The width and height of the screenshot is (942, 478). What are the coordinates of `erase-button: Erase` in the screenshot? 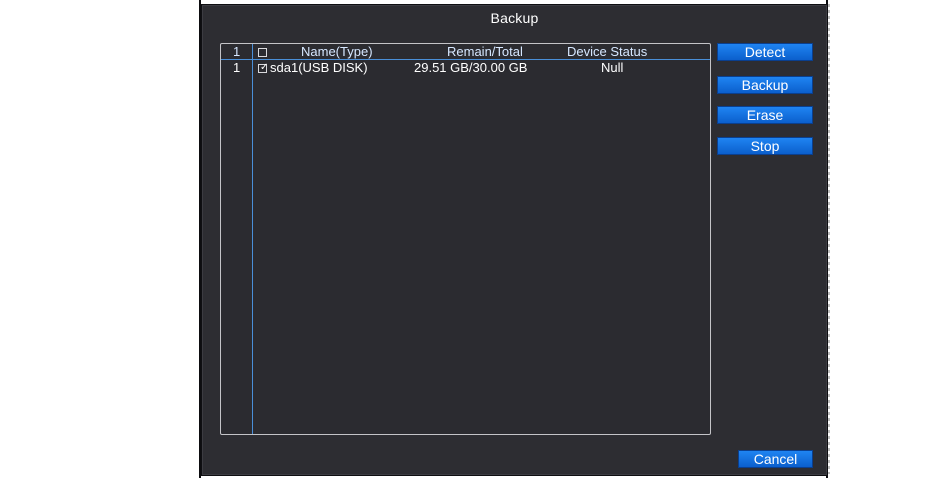 It's located at (765, 115).